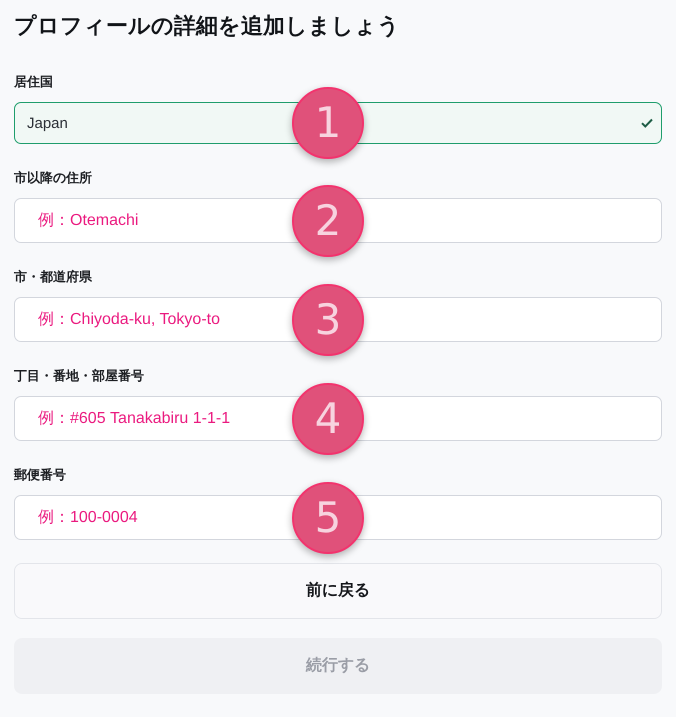 Image resolution: width=676 pixels, height=717 pixels. Describe the element at coordinates (328, 518) in the screenshot. I see `number-badge: 5` at that location.